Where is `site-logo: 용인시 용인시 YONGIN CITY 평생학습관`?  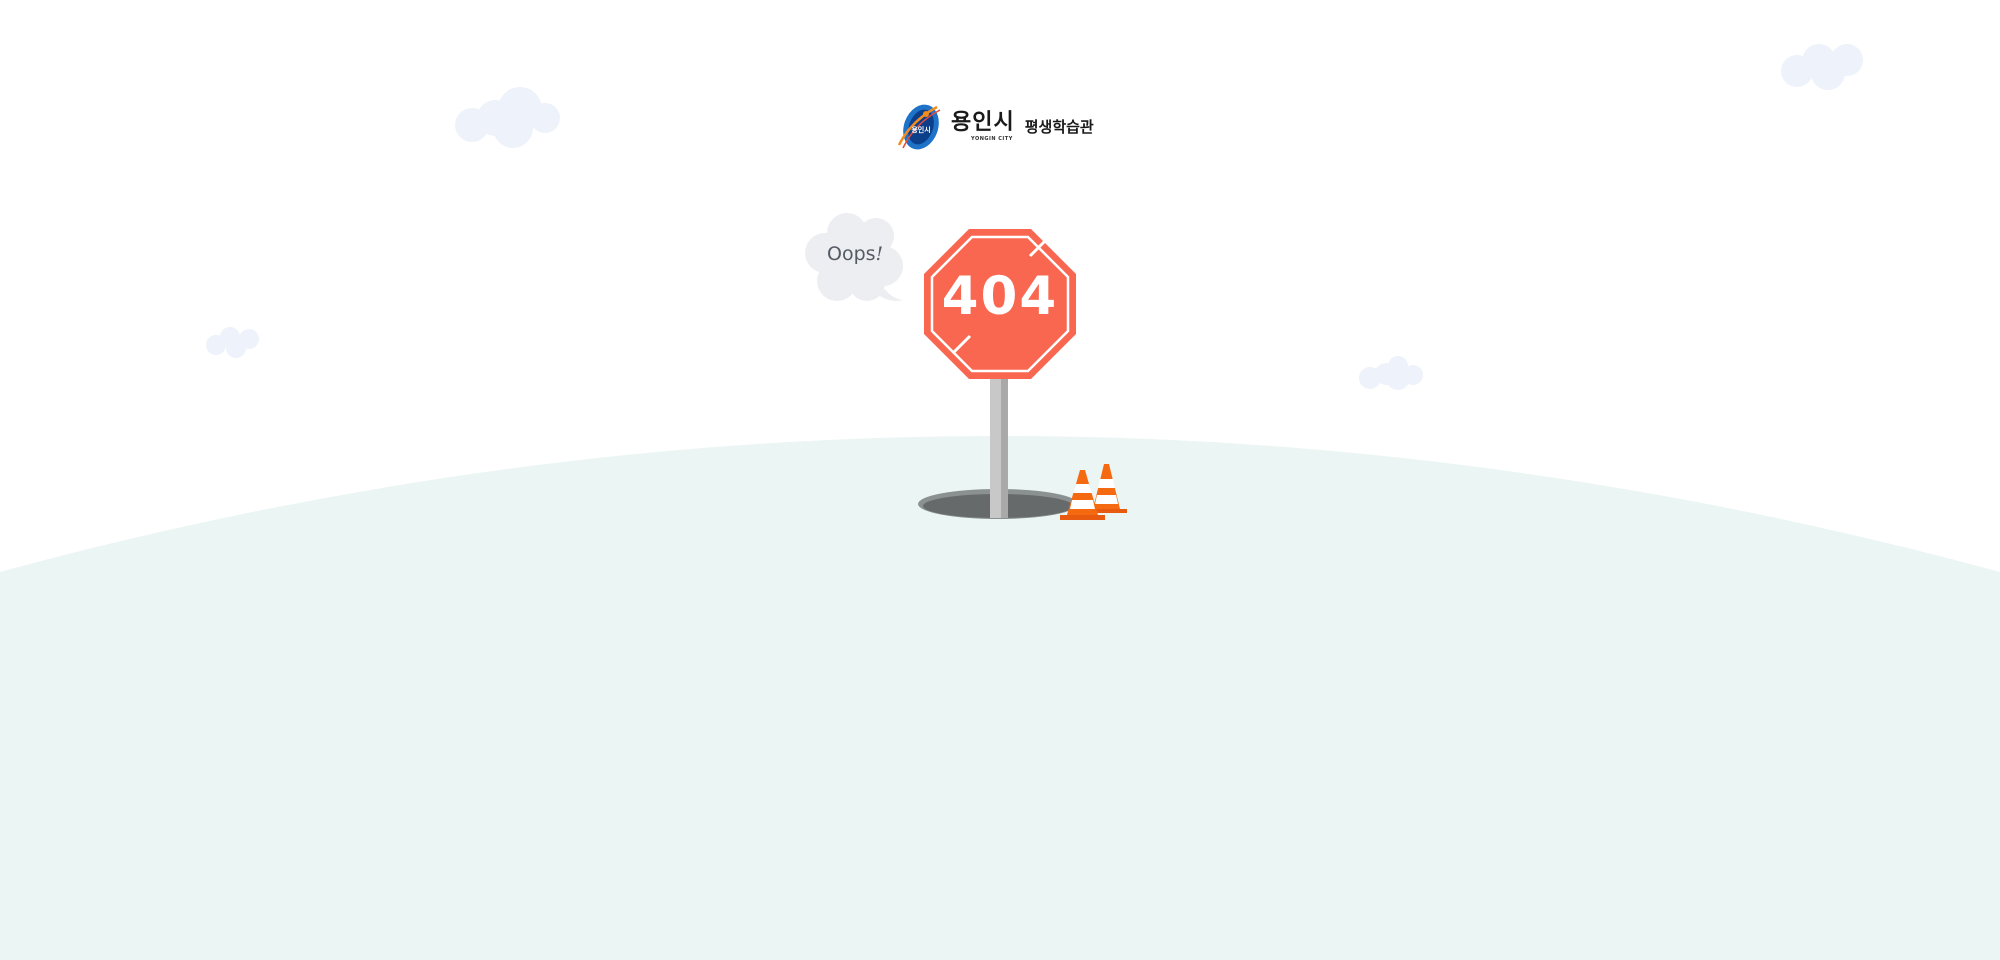
site-logo: 용인시 용인시 YONGIN CITY 평생학습관 is located at coordinates (993, 127).